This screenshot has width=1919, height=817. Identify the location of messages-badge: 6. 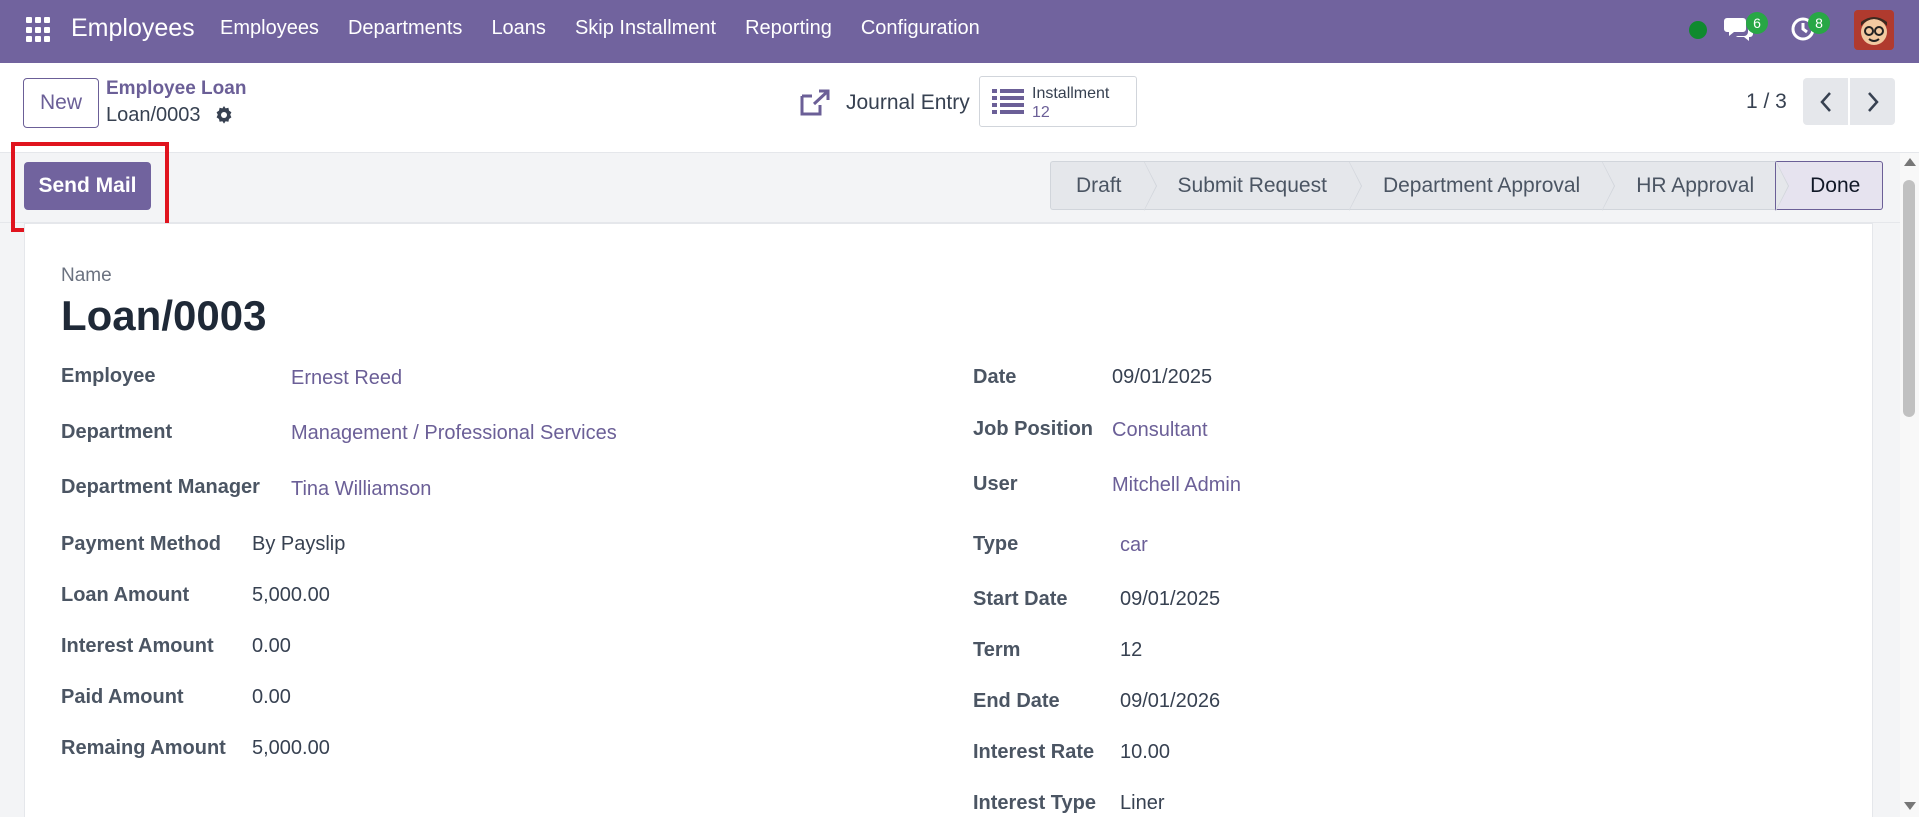
(1757, 23).